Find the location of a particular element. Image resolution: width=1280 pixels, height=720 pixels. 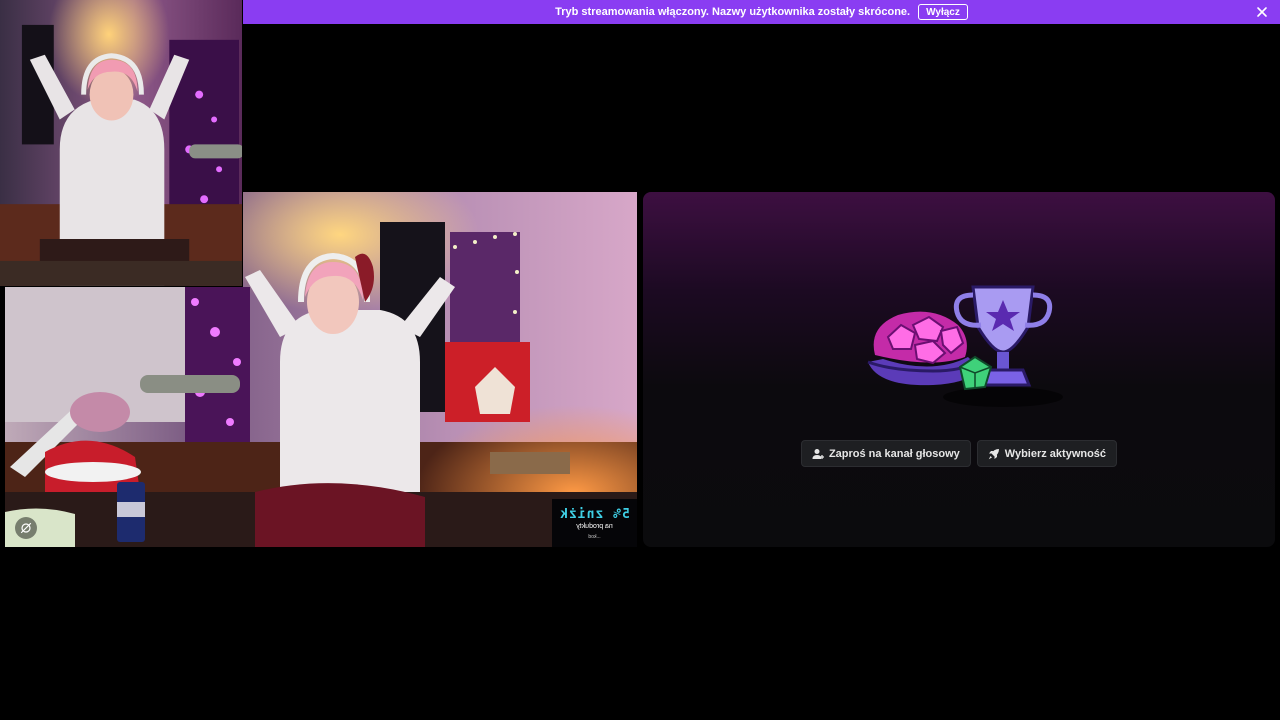

invite-label: Zaproś na kanał głosowy is located at coordinates (894, 453).